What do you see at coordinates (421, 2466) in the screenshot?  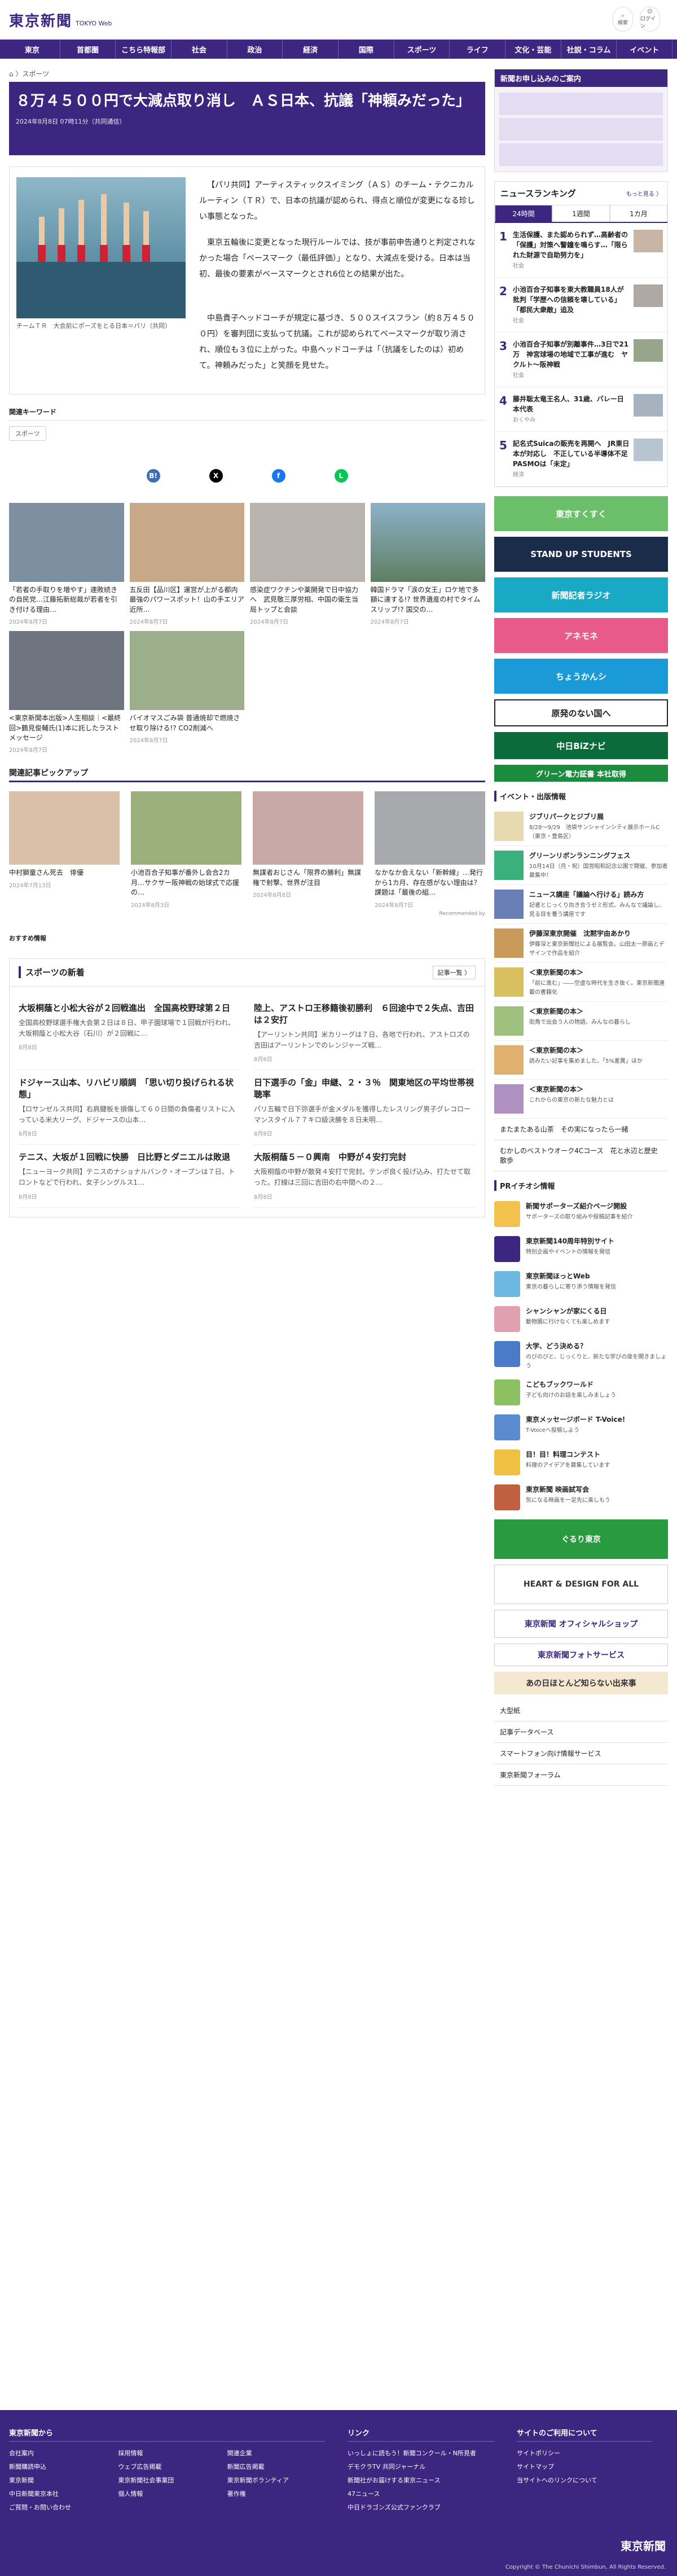 I see `footer-link: デモクラTV 共同ジャーナル` at bounding box center [421, 2466].